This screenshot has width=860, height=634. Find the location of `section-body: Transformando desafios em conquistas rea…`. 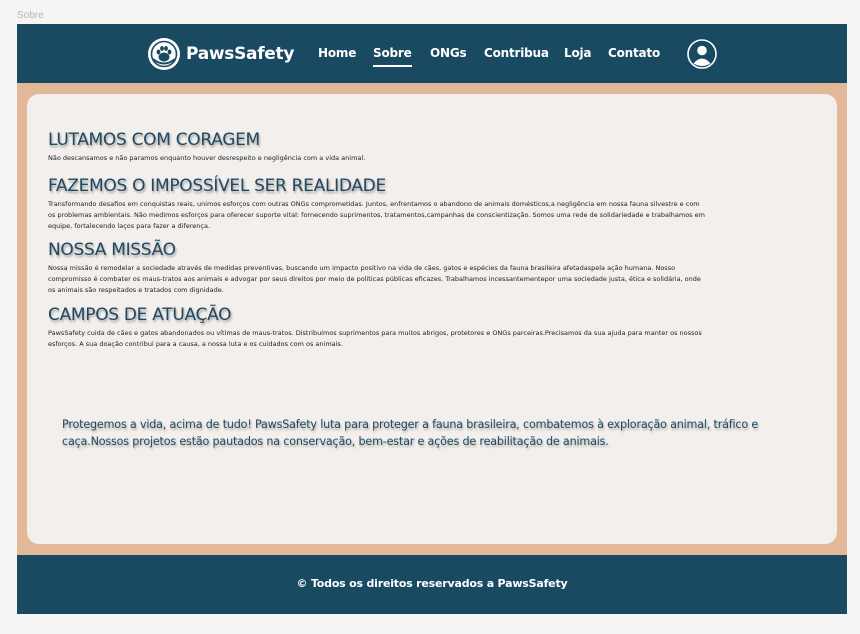

section-body: Transformando desafios em conquistas rea… is located at coordinates (376, 215).